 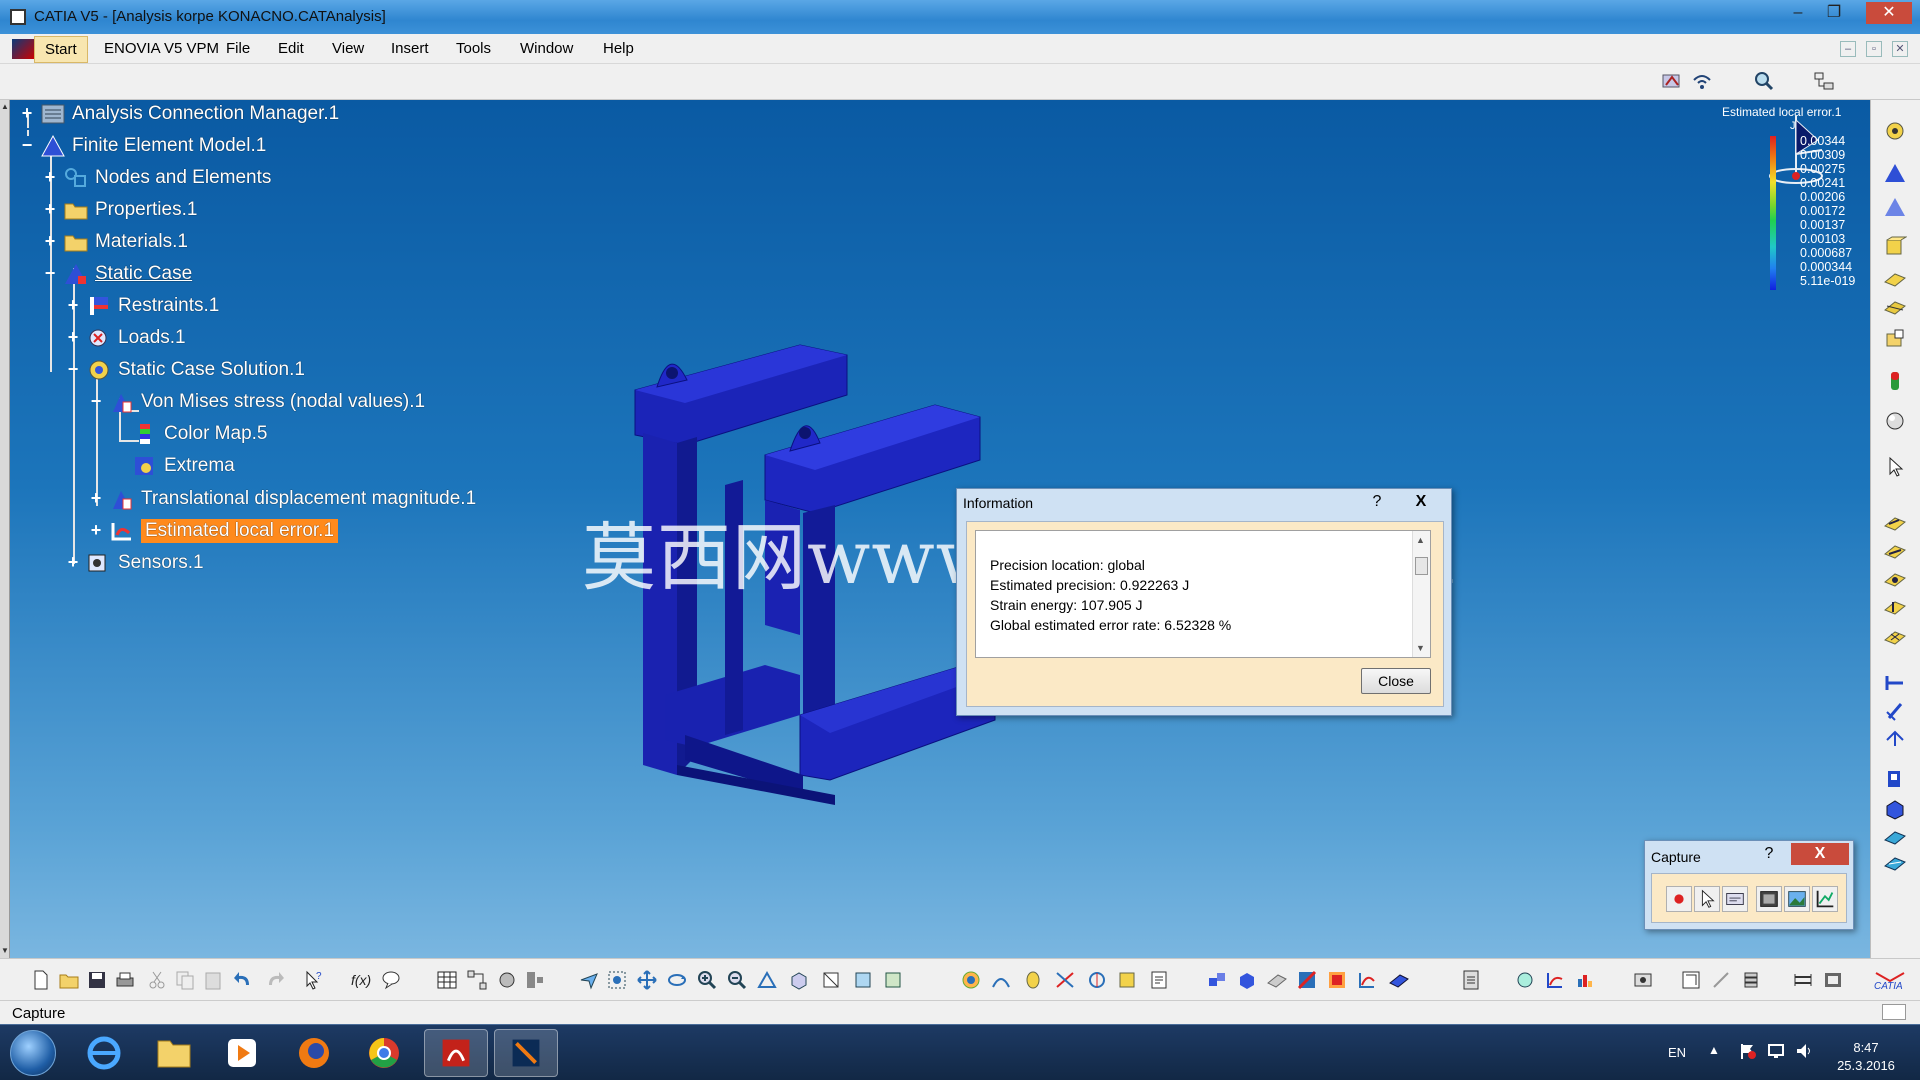 What do you see at coordinates (1421, 566) in the screenshot?
I see `scroll-thumb` at bounding box center [1421, 566].